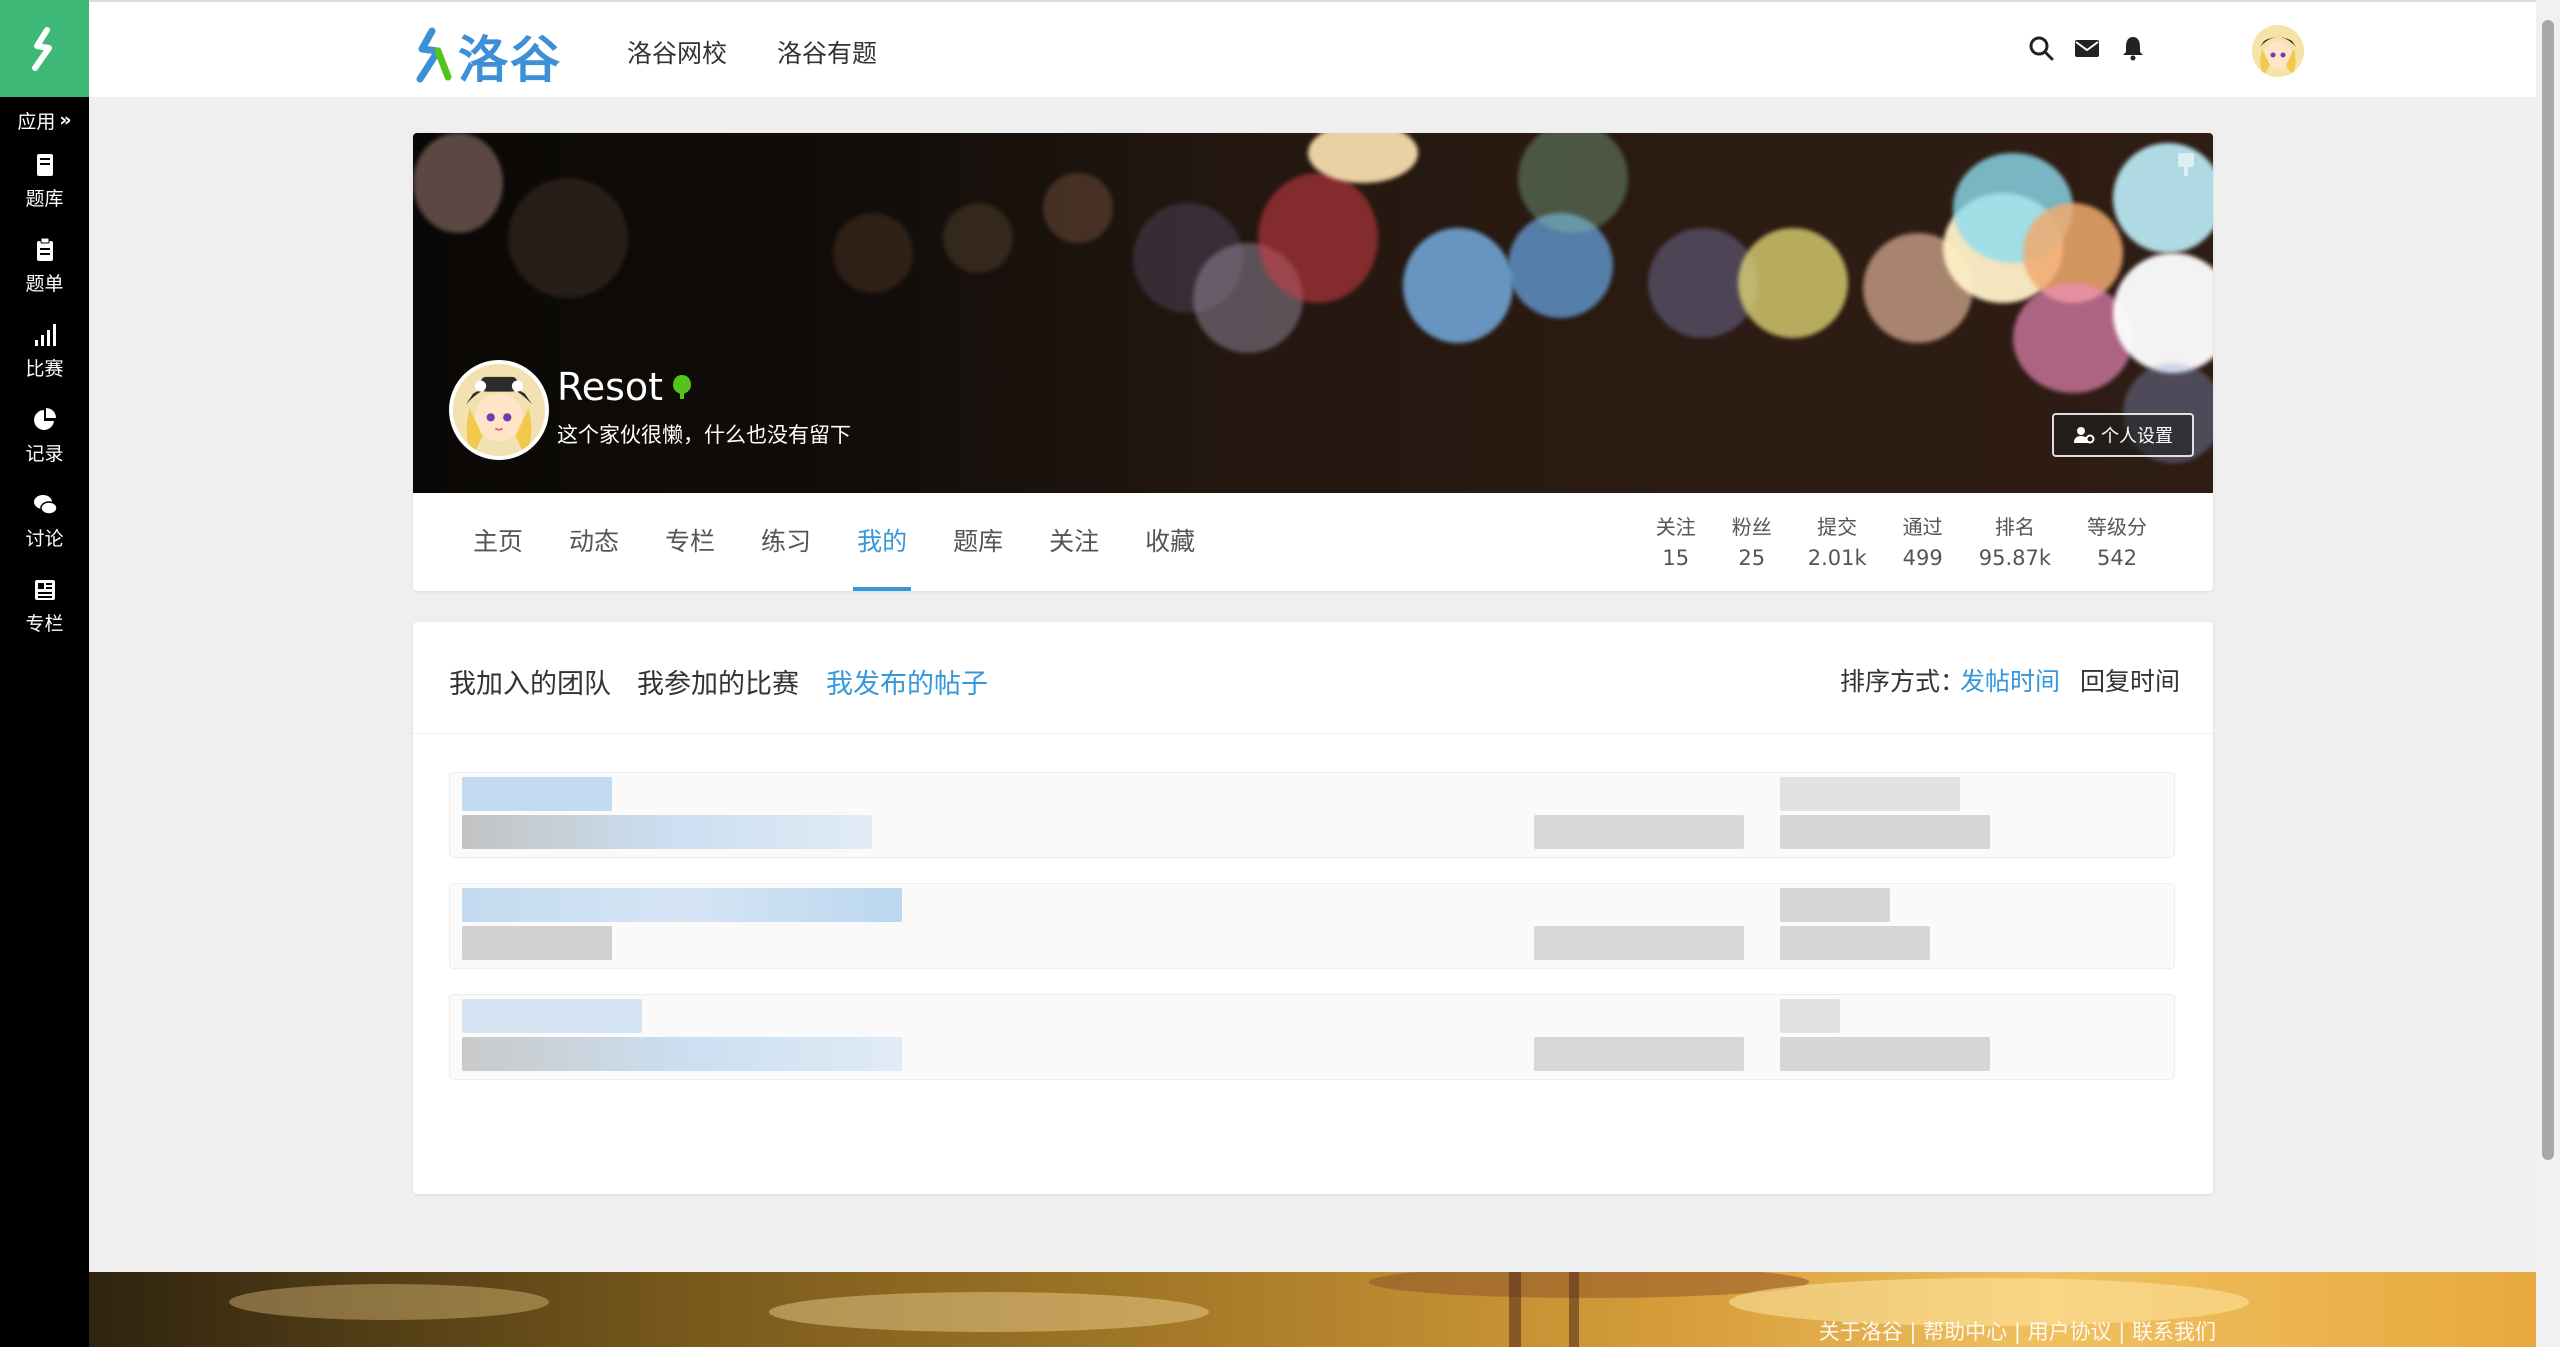 Image resolution: width=2560 pixels, height=1347 pixels. Describe the element at coordinates (786, 542) in the screenshot. I see `tab-practice: 练习` at that location.